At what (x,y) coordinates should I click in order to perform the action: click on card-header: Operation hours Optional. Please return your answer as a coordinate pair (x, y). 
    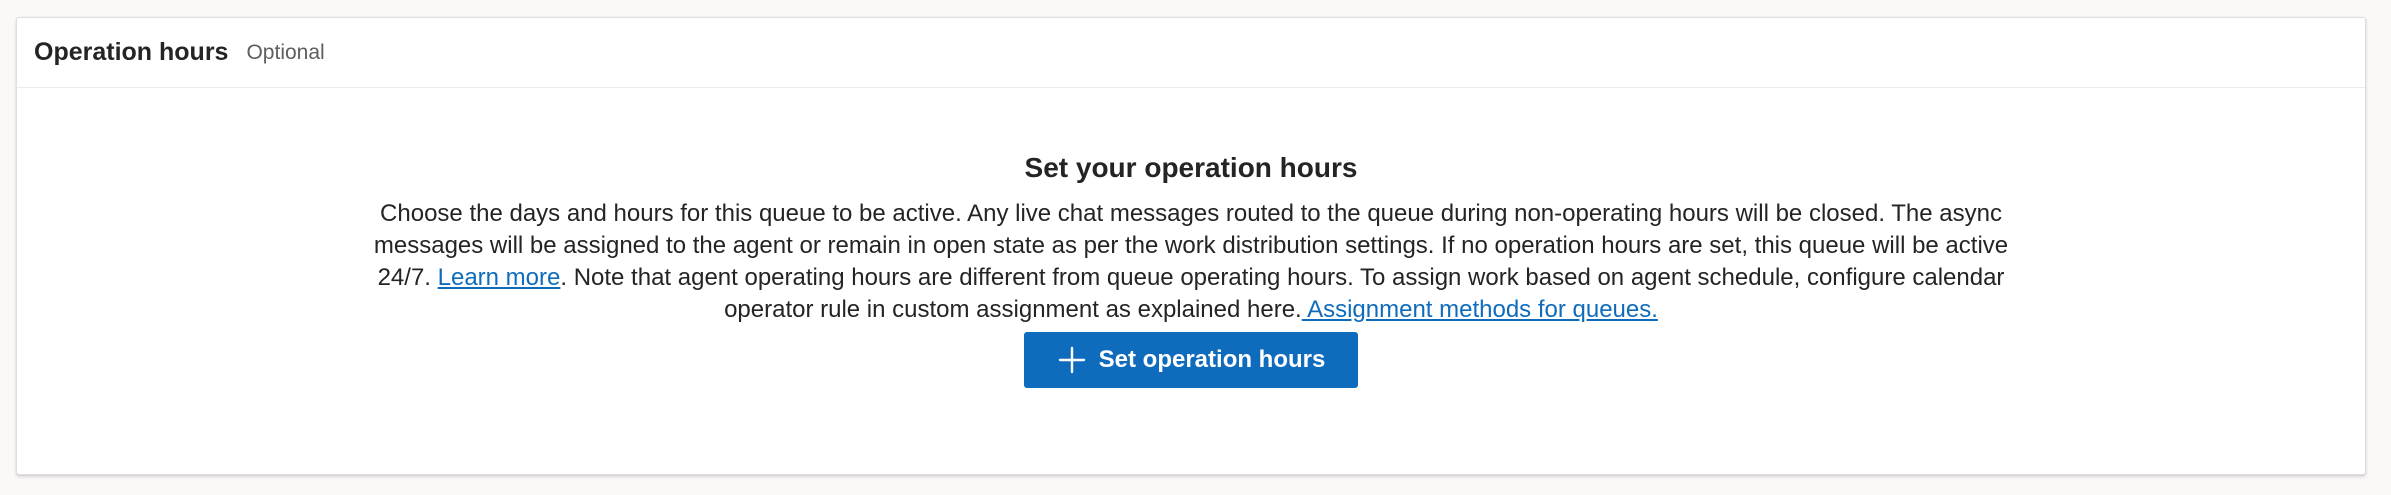
    Looking at the image, I should click on (1191, 53).